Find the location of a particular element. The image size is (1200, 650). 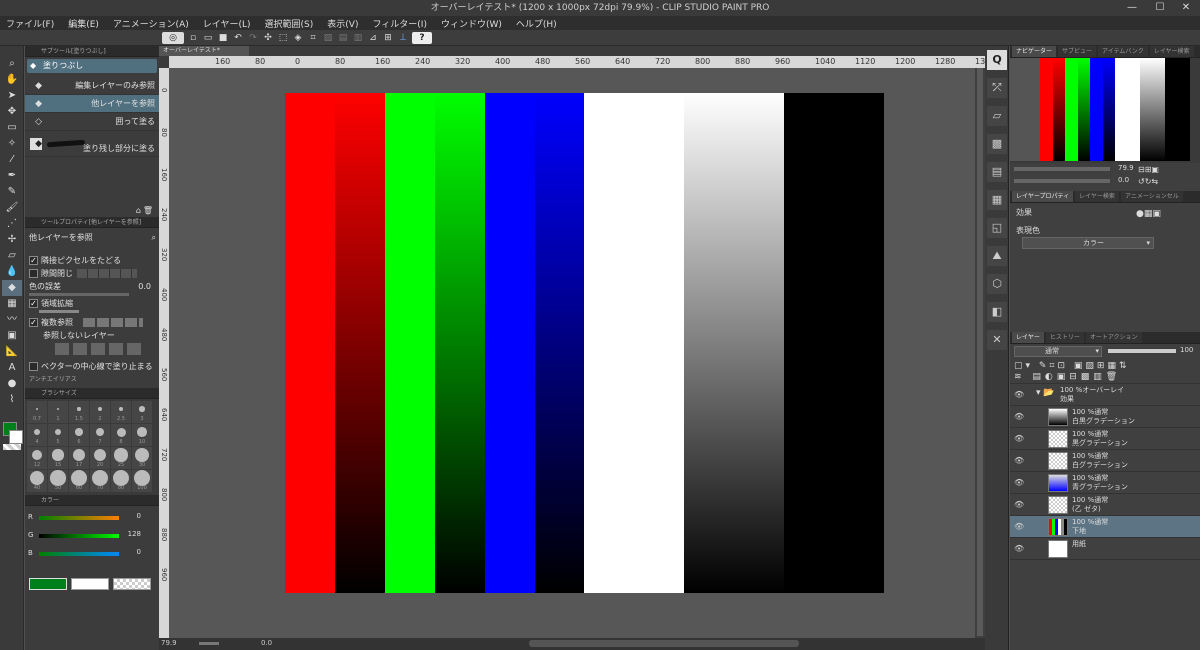

refer-mode-buttons is located at coordinates (113, 322).